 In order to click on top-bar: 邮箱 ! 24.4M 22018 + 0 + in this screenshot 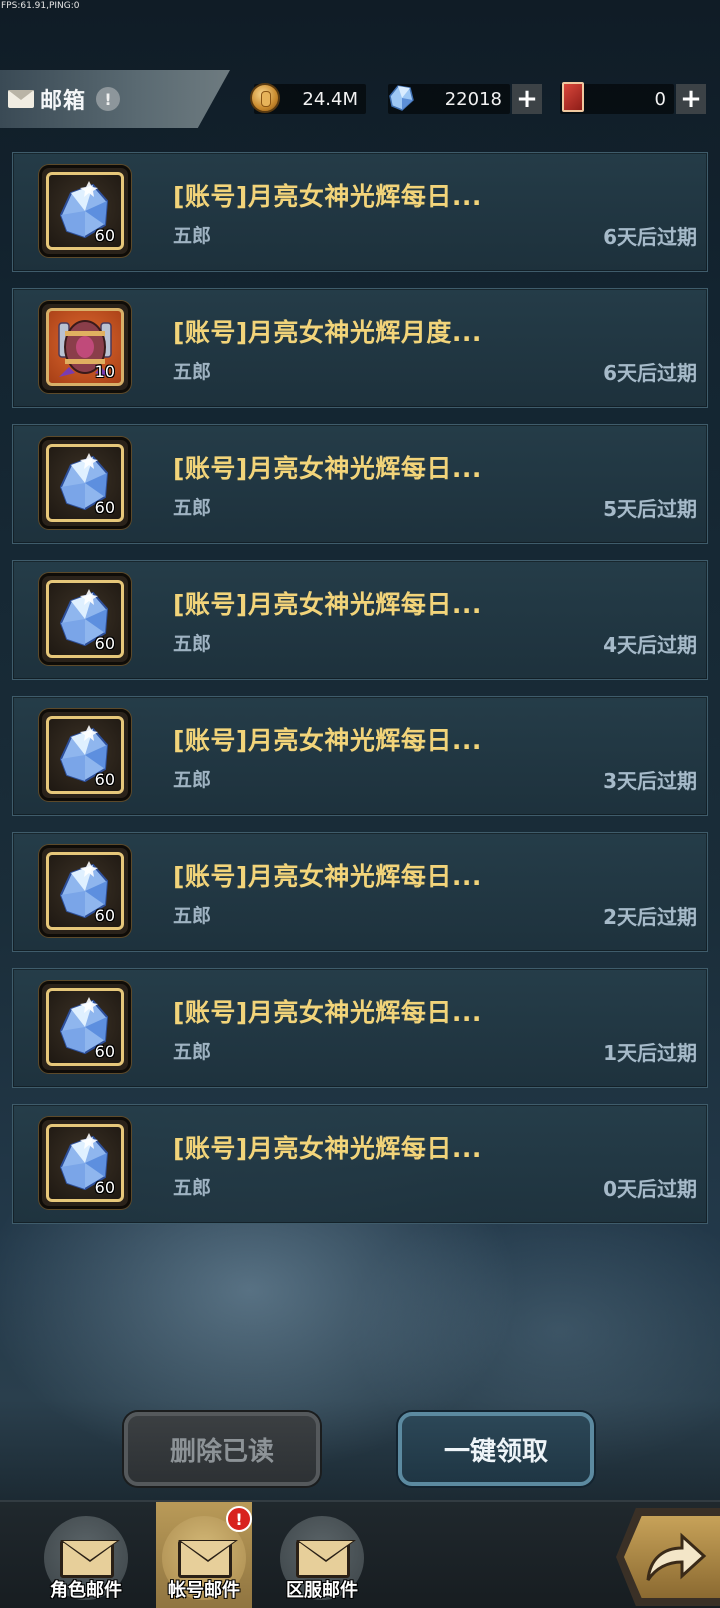, I will do `click(360, 99)`.